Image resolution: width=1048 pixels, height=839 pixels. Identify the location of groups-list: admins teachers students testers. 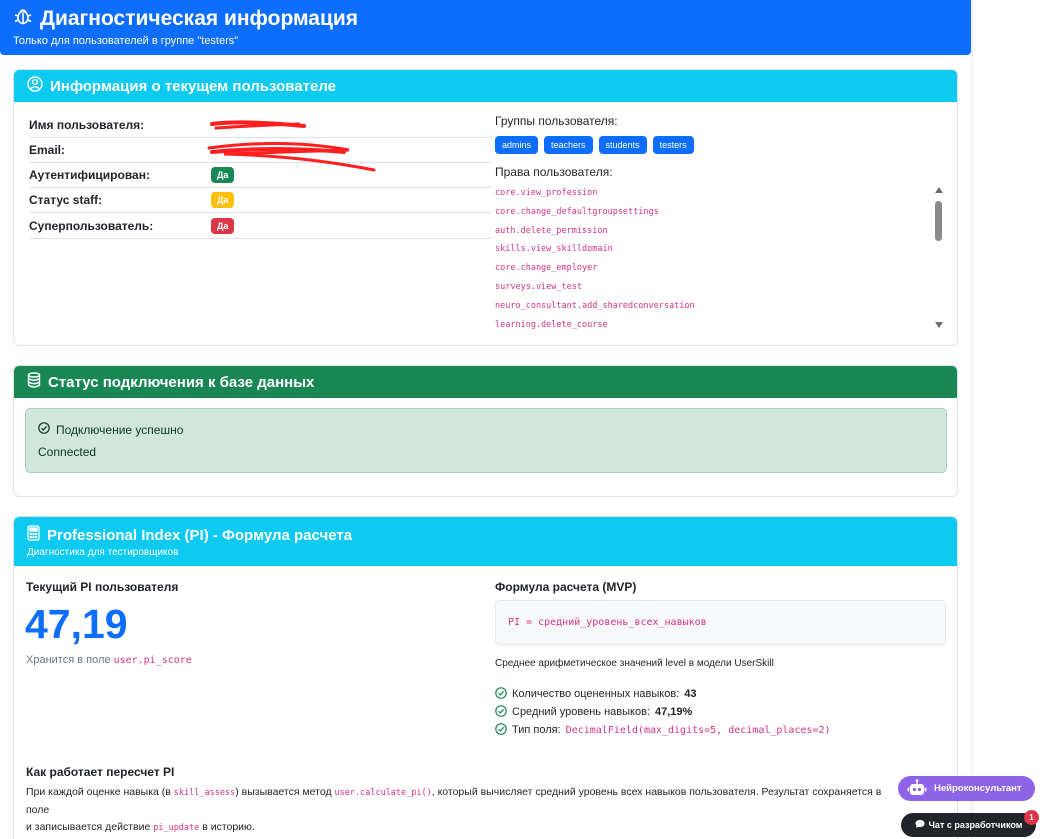
(594, 145).